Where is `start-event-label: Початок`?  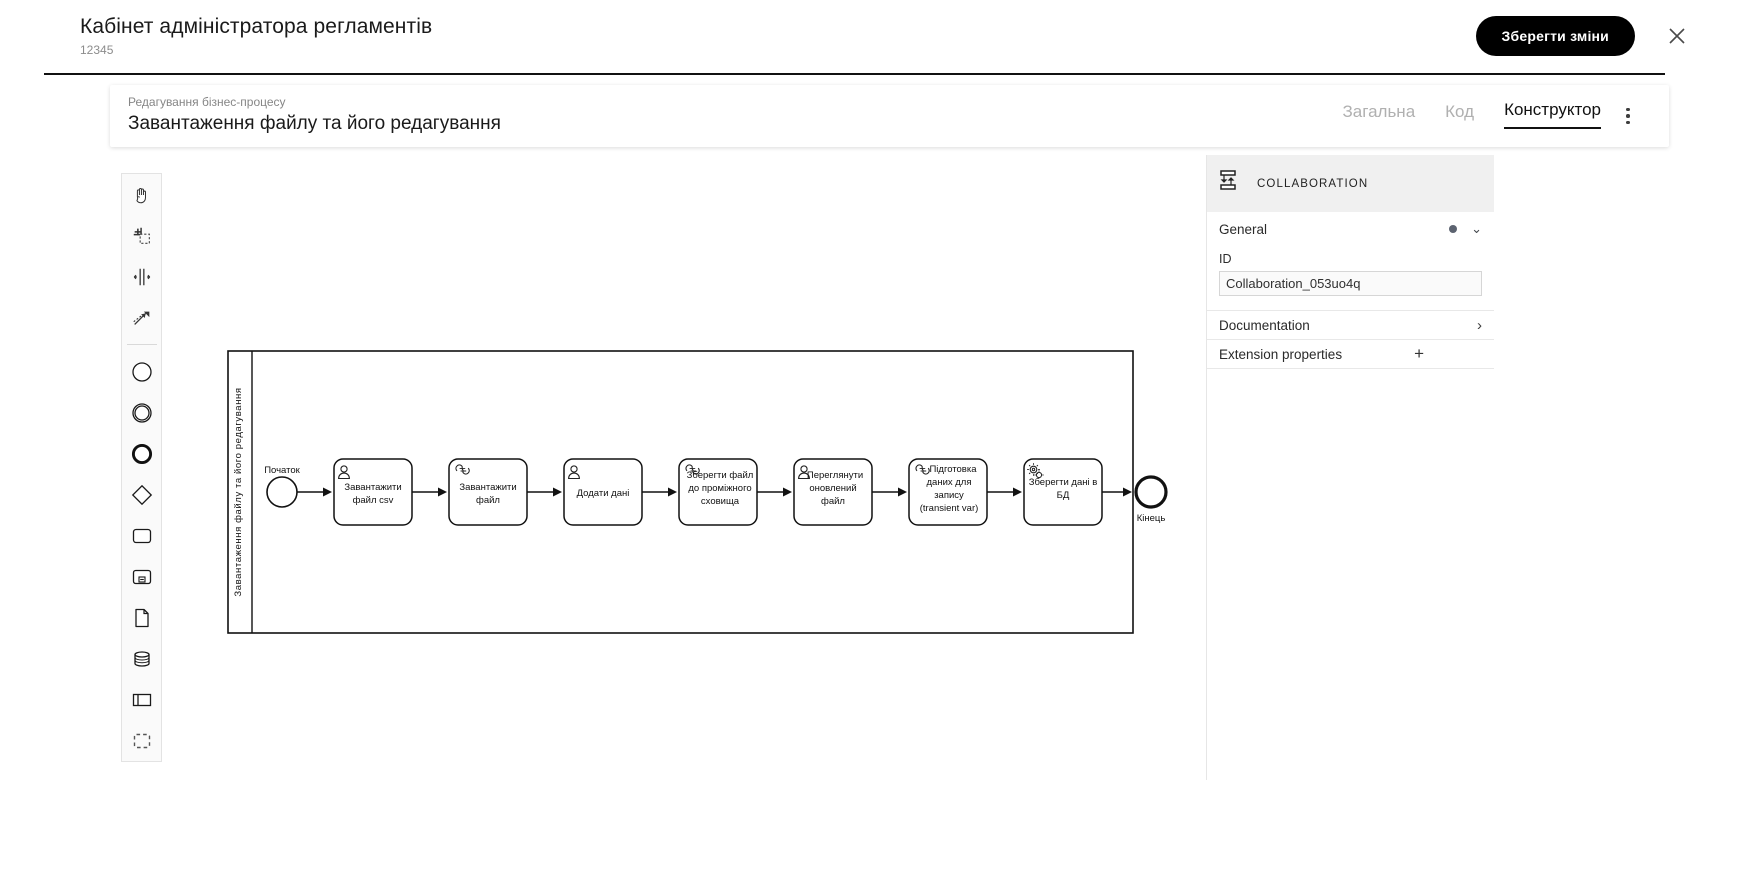
start-event-label: Початок is located at coordinates (282, 470).